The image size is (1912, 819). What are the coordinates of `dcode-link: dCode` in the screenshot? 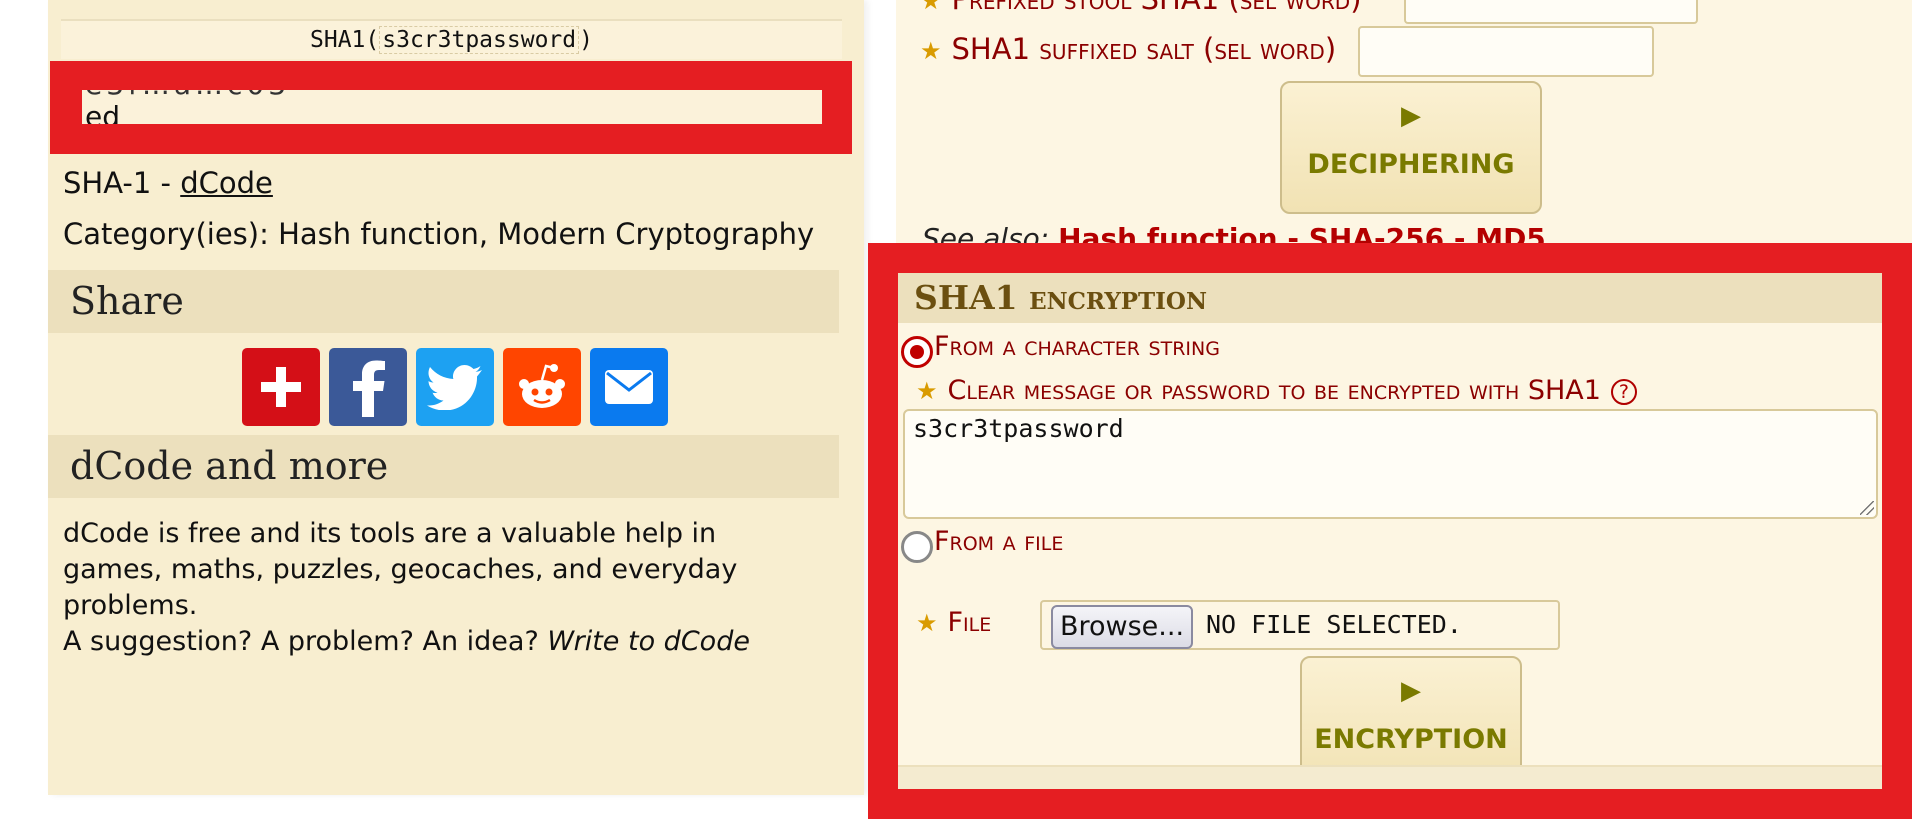 It's located at (226, 183).